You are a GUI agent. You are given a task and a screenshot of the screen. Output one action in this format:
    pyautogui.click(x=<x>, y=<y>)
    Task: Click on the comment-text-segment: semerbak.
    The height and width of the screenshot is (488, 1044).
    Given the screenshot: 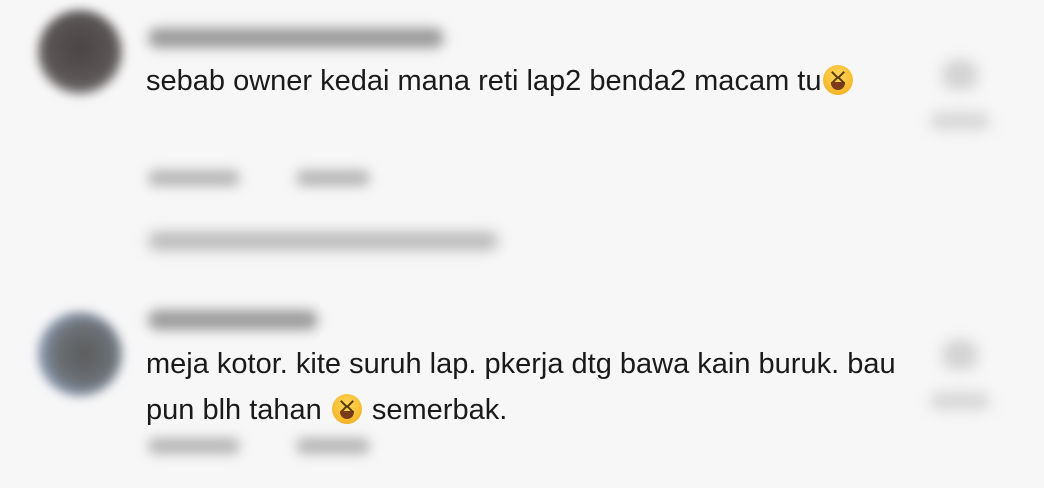 What is the action you would take?
    pyautogui.click(x=435, y=410)
    